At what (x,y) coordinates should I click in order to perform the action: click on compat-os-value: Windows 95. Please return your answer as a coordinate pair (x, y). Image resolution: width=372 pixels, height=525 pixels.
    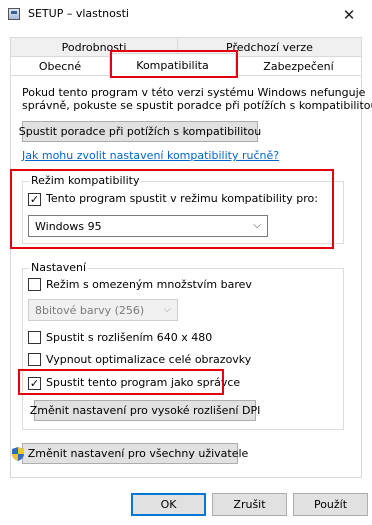
    Looking at the image, I should click on (68, 226).